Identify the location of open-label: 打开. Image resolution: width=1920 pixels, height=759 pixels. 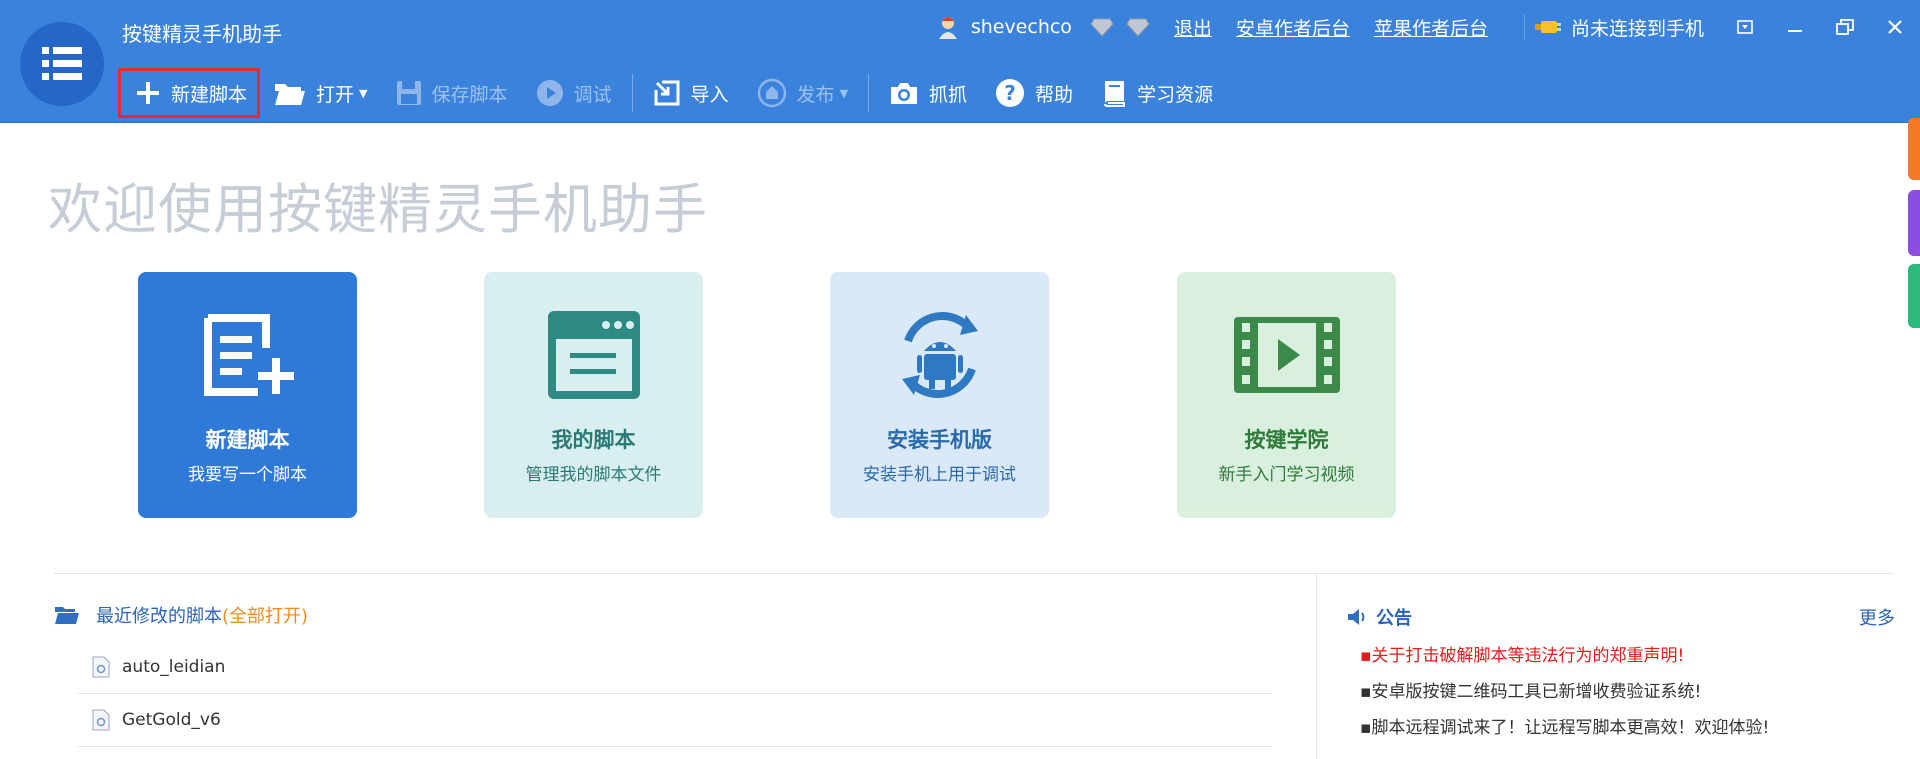
(335, 94).